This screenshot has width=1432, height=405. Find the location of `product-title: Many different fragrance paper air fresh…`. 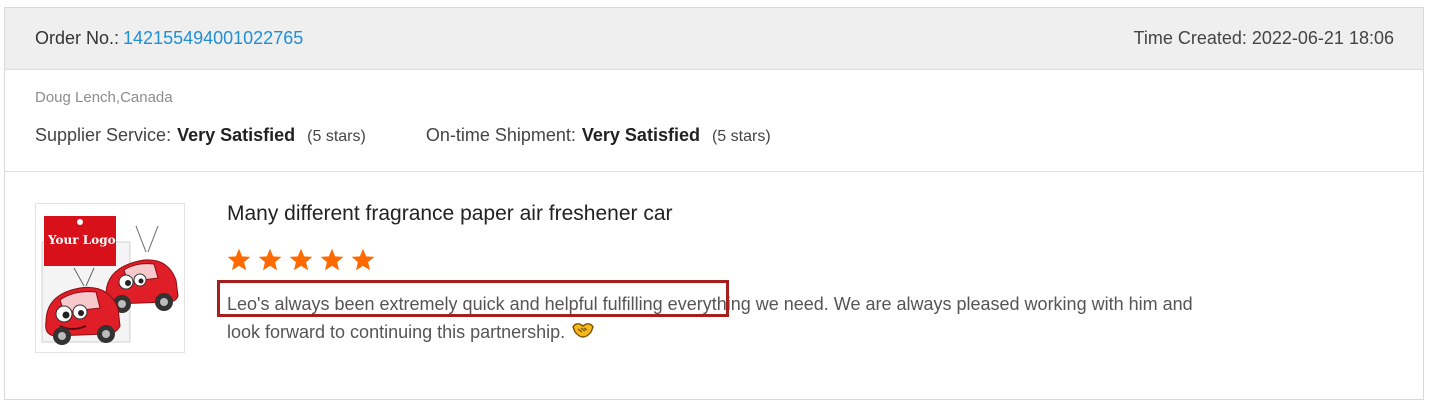

product-title: Many different fragrance paper air fresh… is located at coordinates (450, 214).